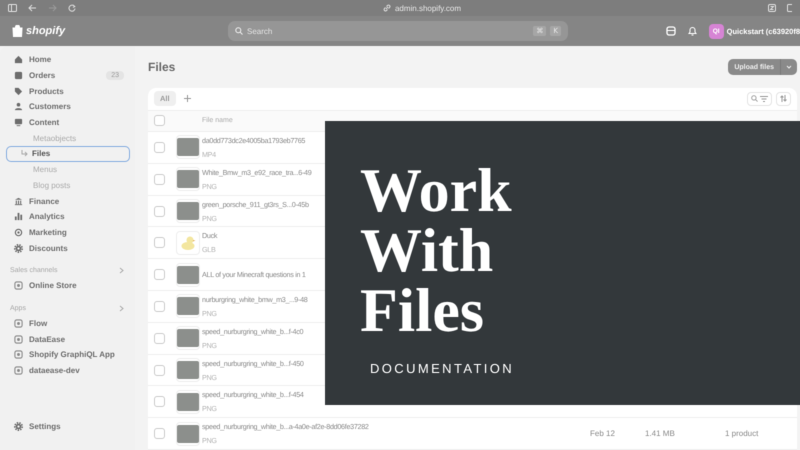 The width and height of the screenshot is (800, 450). What do you see at coordinates (68, 248) in the screenshot?
I see `nav-item: Discounts` at bounding box center [68, 248].